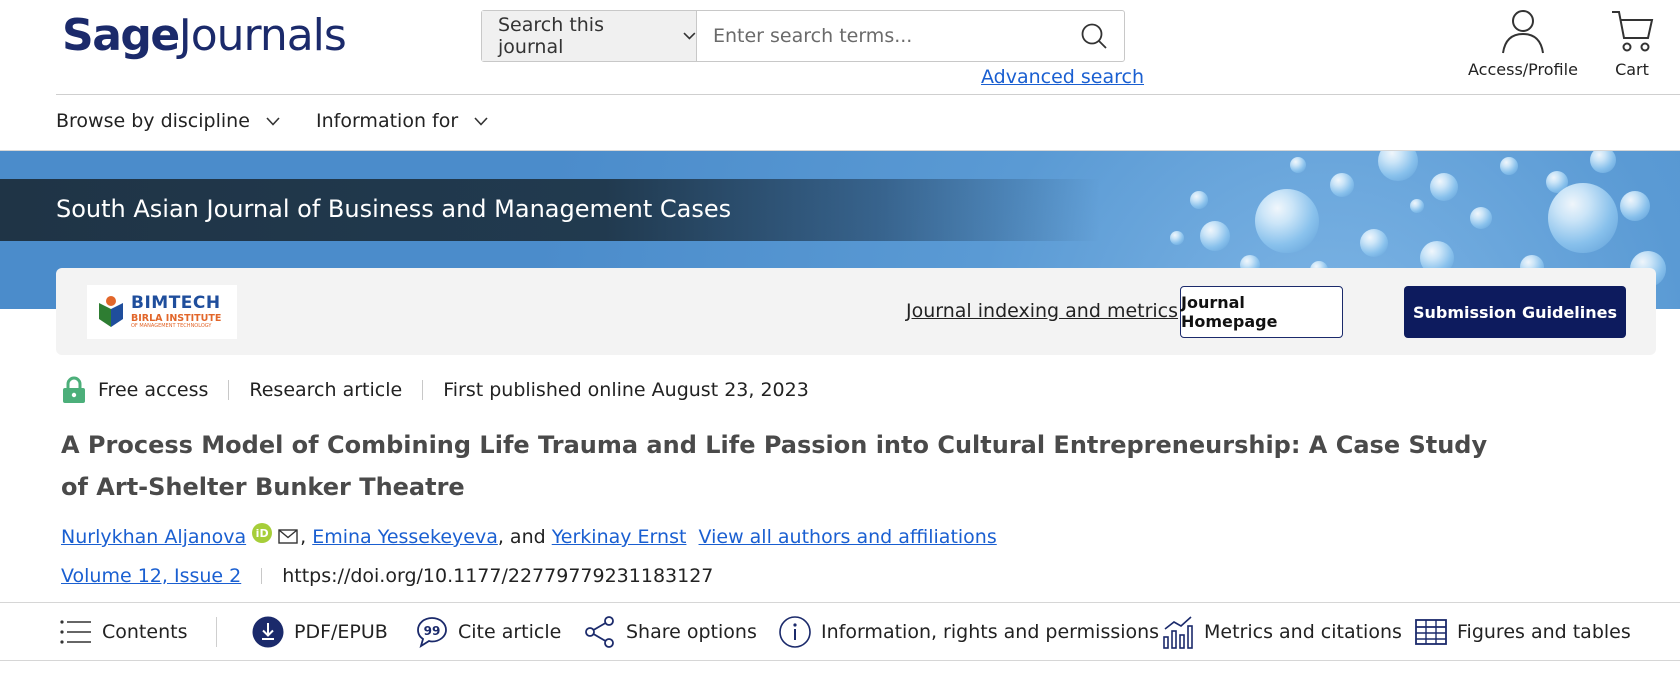  I want to click on toolbar-pdf-epub: PDF/EPUB, so click(320, 632).